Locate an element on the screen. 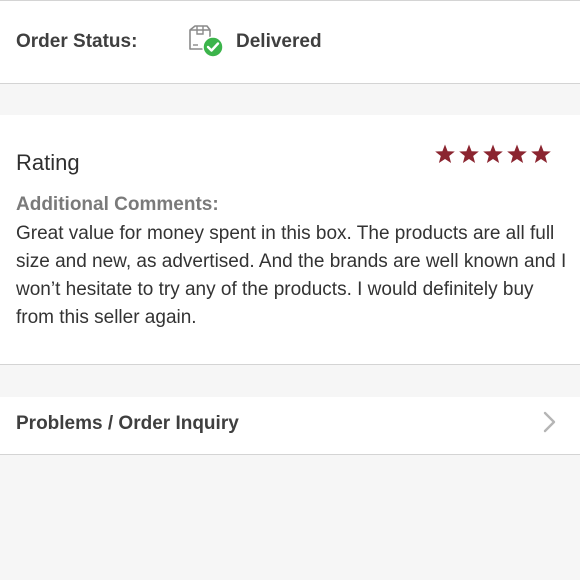 This screenshot has width=580, height=580. delivered-box-check-icon is located at coordinates (206, 41).